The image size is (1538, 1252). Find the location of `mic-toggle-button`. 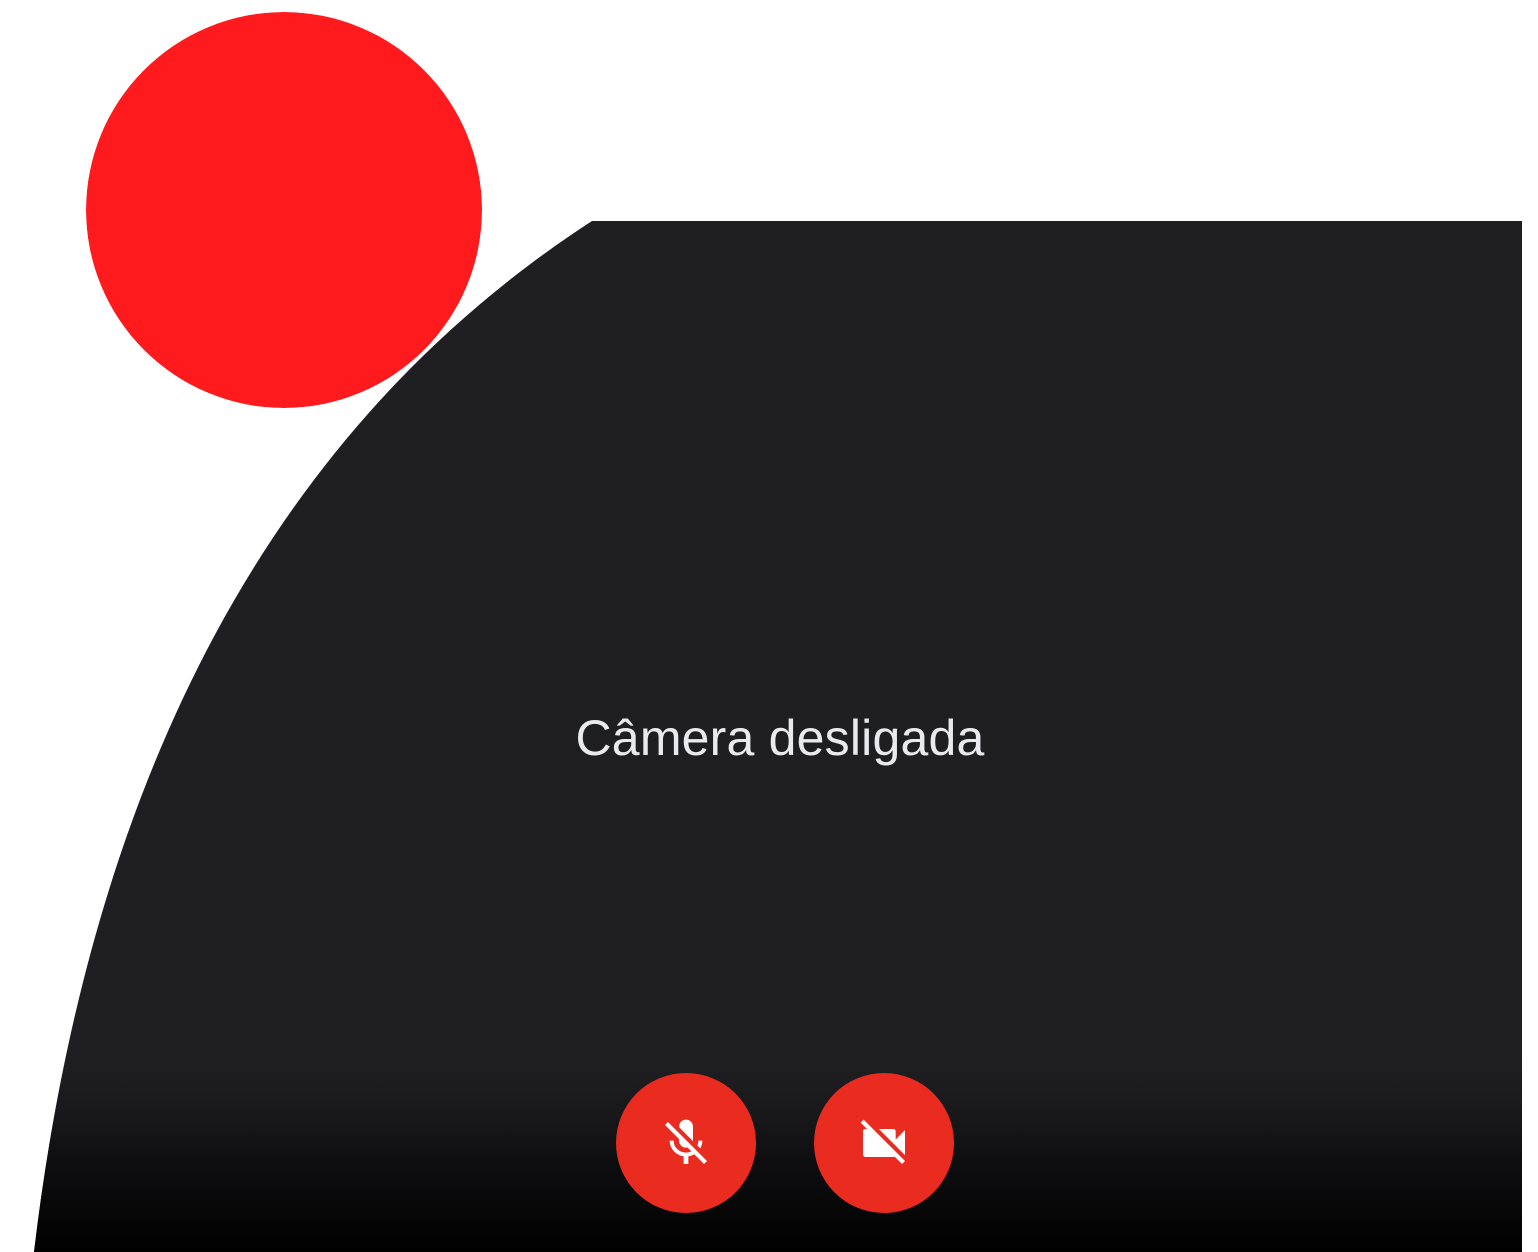

mic-toggle-button is located at coordinates (686, 1143).